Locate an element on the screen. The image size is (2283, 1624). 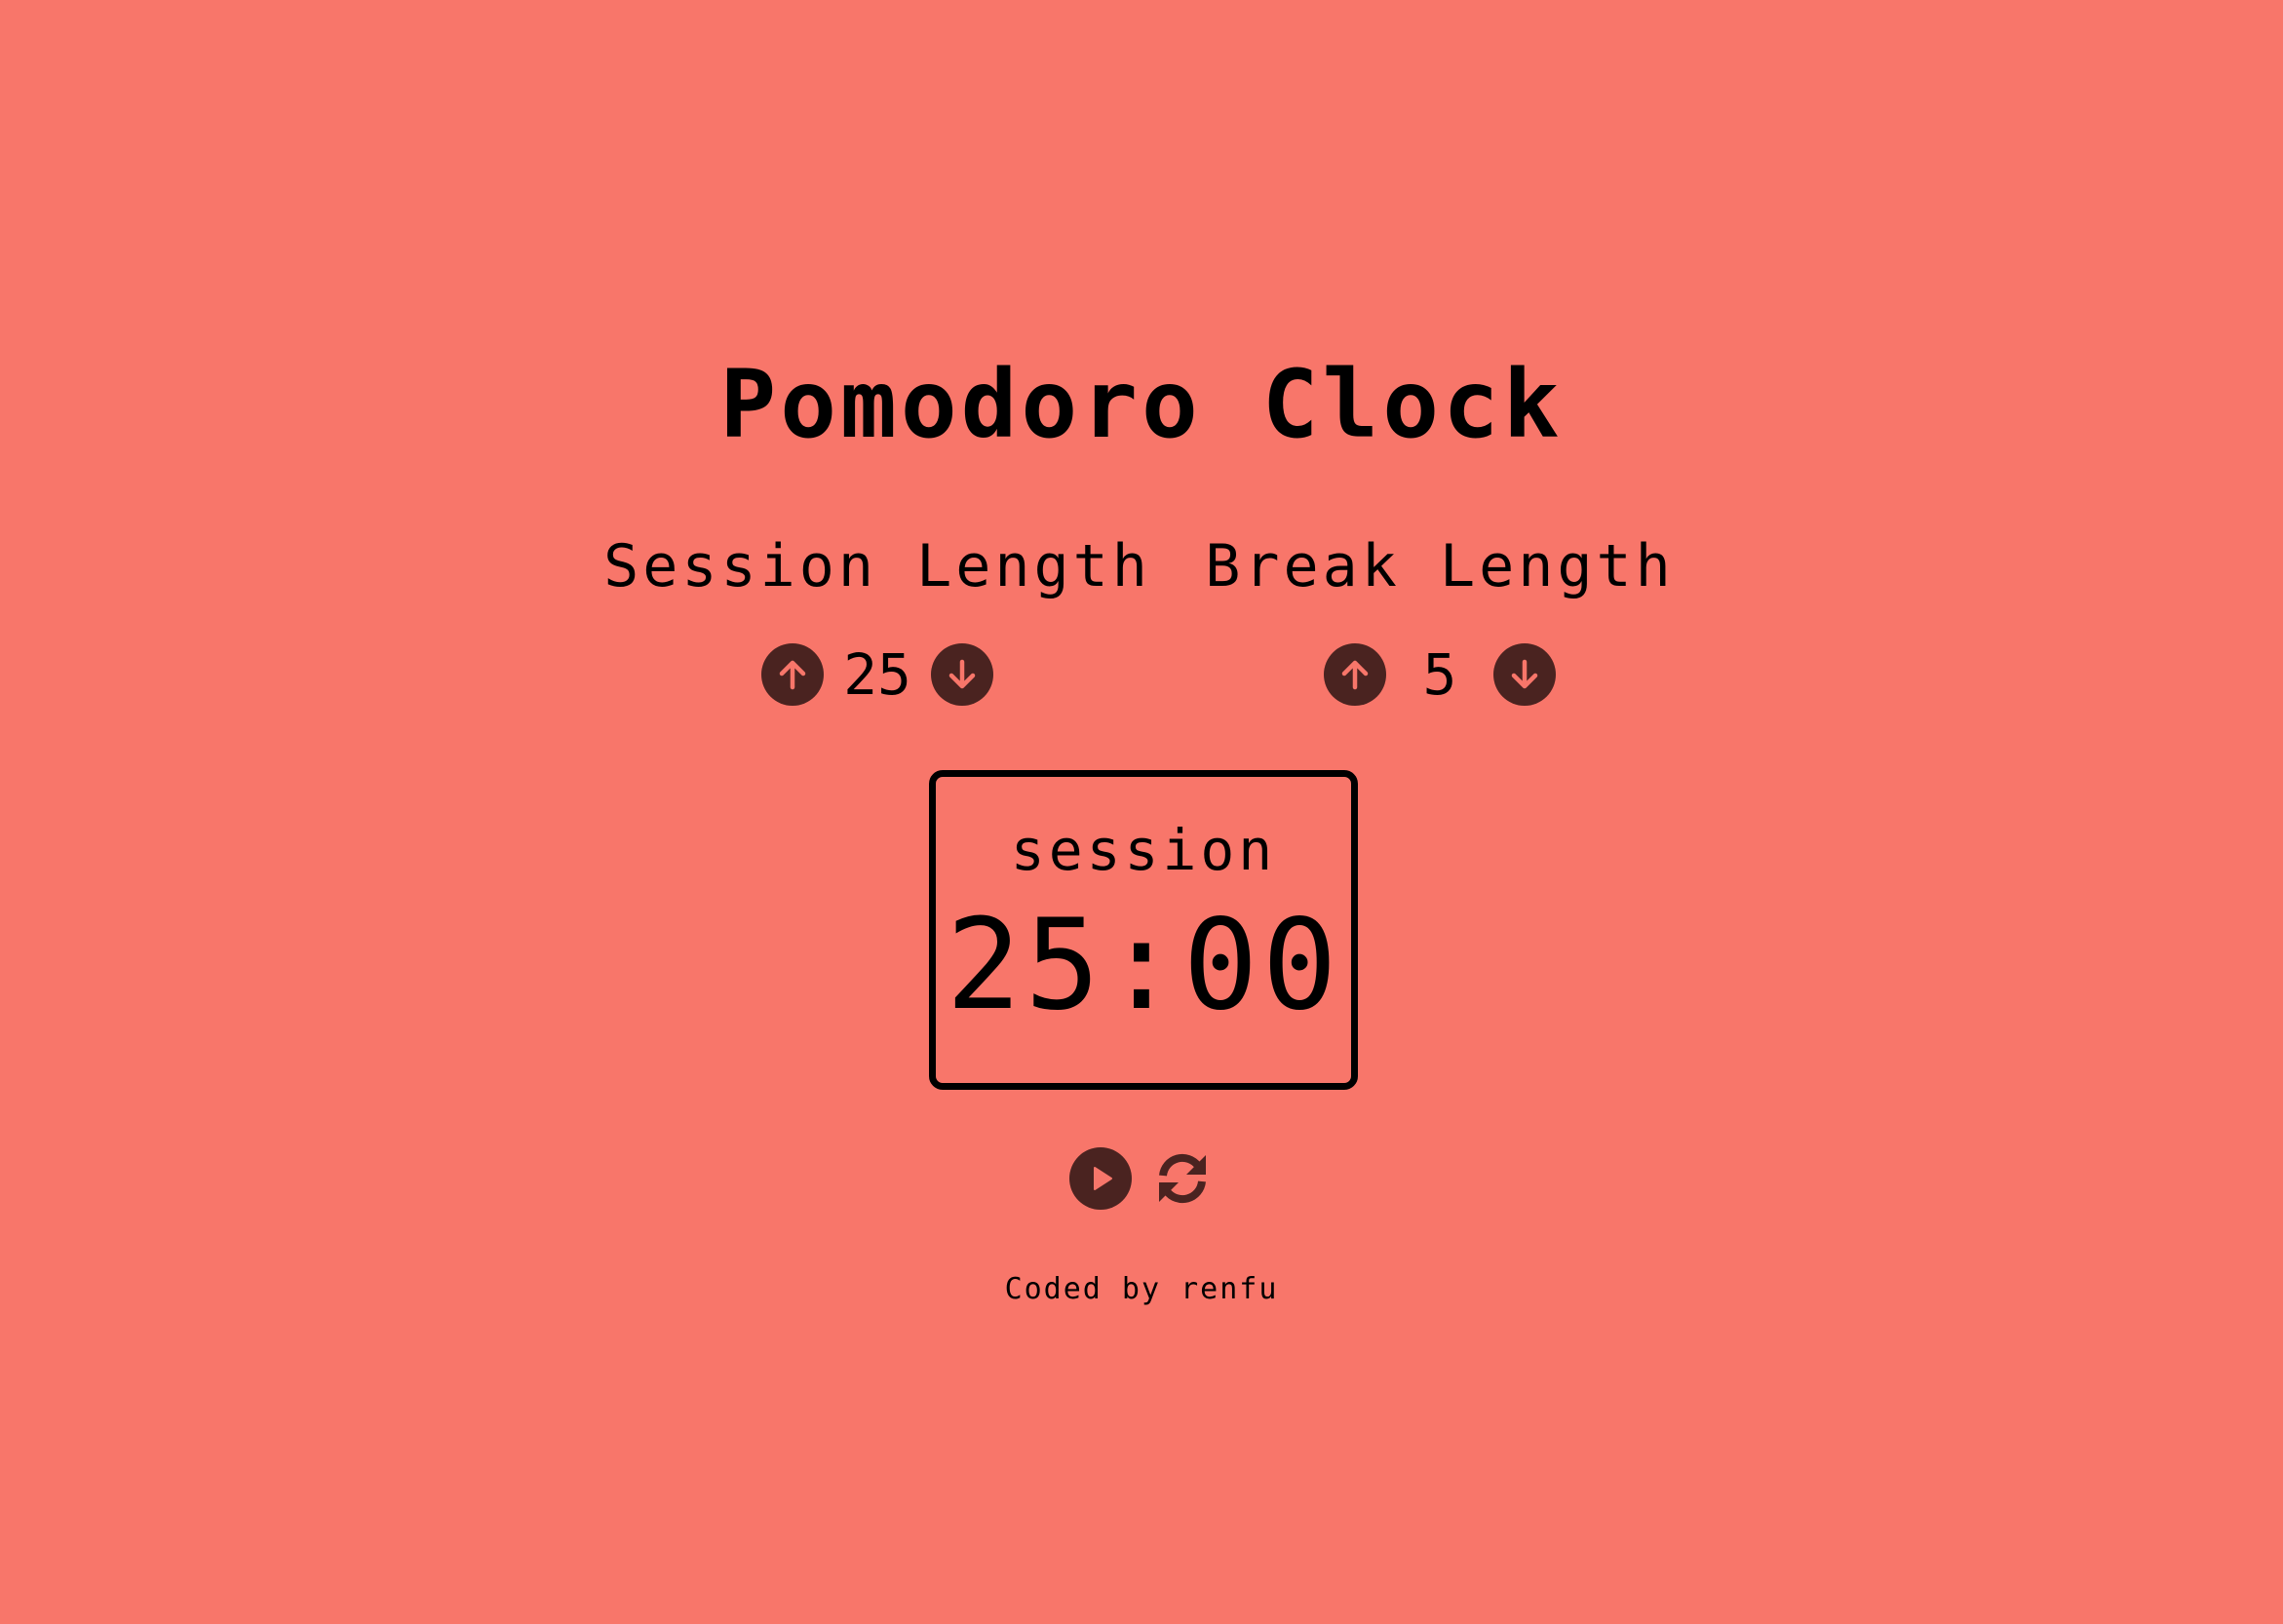
playback-controls is located at coordinates (1141, 1178).